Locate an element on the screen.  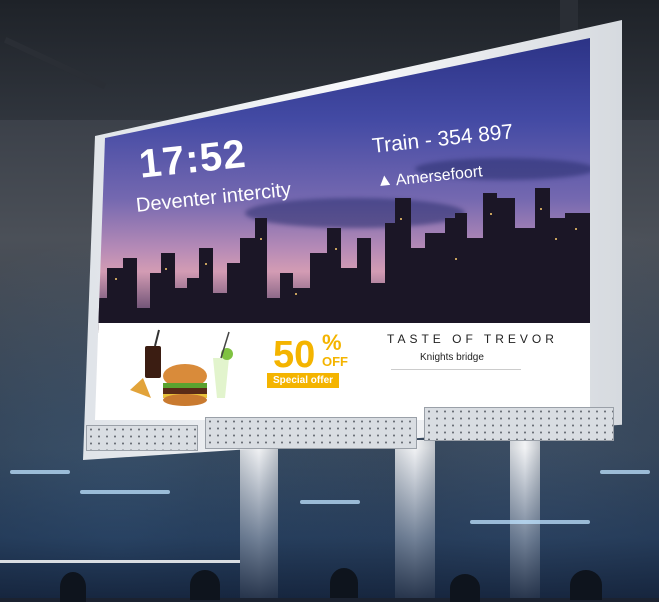
queue-rail is located at coordinates (120, 561).